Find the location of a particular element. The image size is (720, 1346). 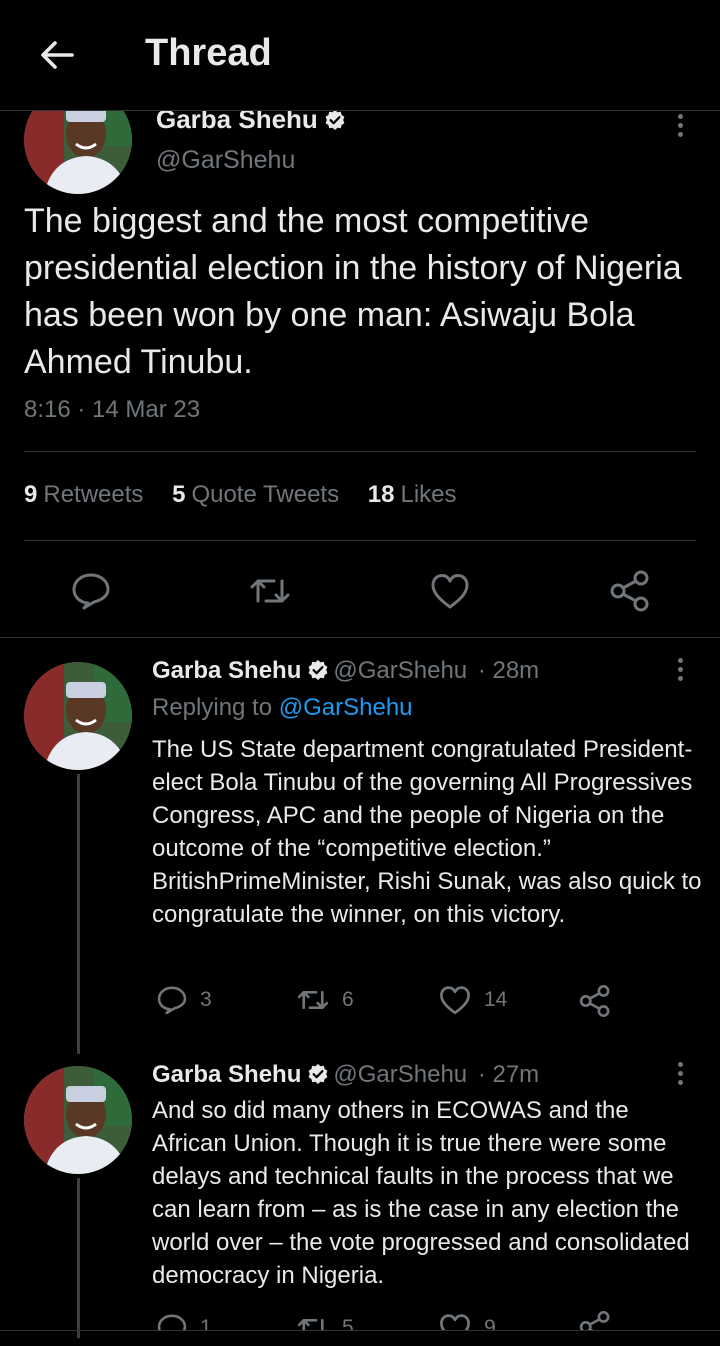

reply-header: Garba Shehu @GarShehu · 28m is located at coordinates (345, 671).